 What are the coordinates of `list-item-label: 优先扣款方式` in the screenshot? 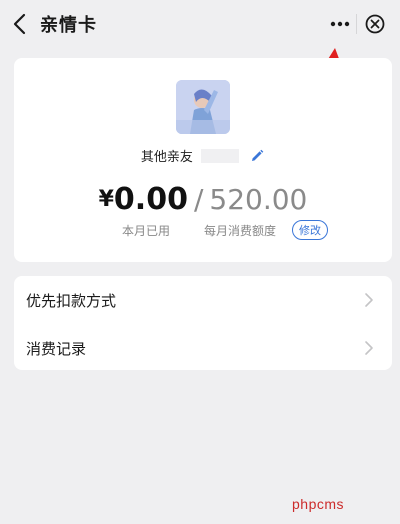 It's located at (71, 301).